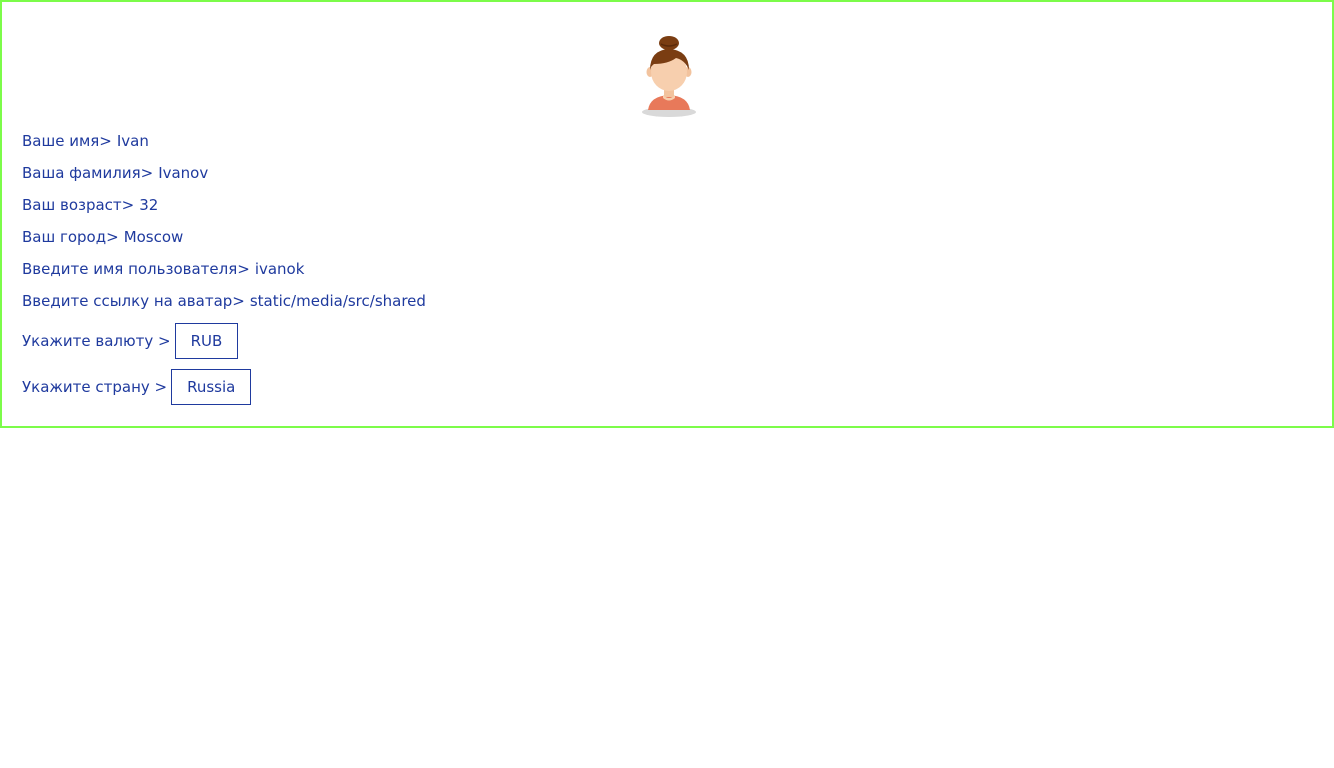 This screenshot has height=768, width=1334. I want to click on currency-select: RUB, so click(206, 341).